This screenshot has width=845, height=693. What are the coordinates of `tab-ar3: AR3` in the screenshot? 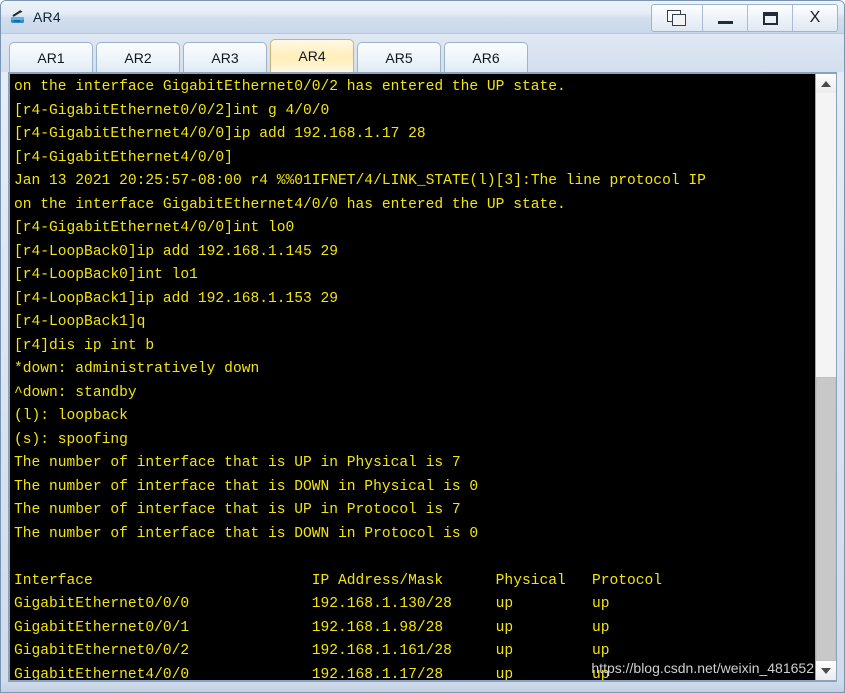 It's located at (225, 57).